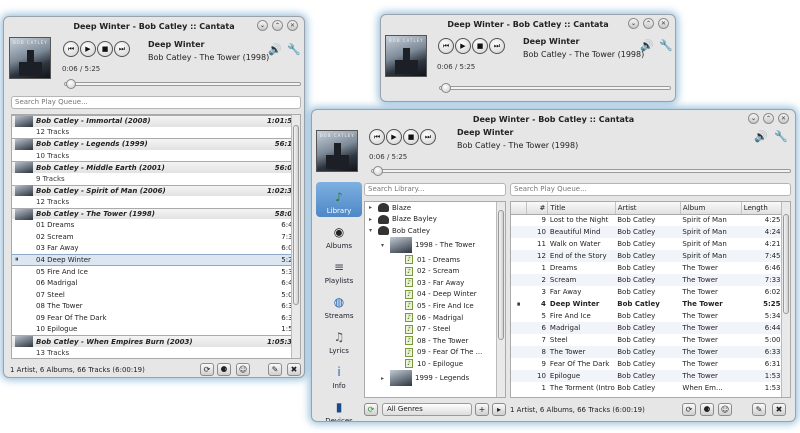  I want to click on library-song: ♪ 07 - Steel, so click(435, 329).